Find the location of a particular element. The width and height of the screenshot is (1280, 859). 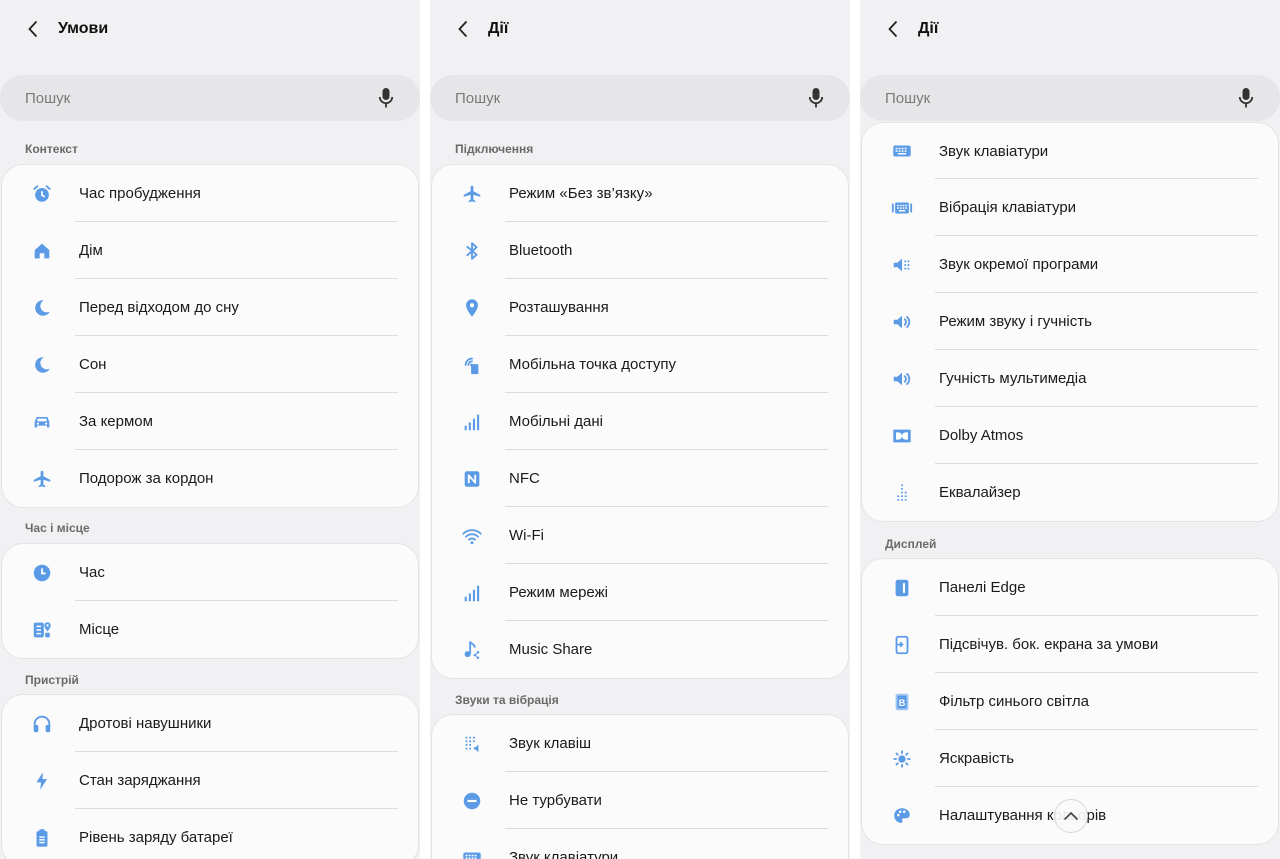

keyboard-vibration-icon is located at coordinates (902, 208).